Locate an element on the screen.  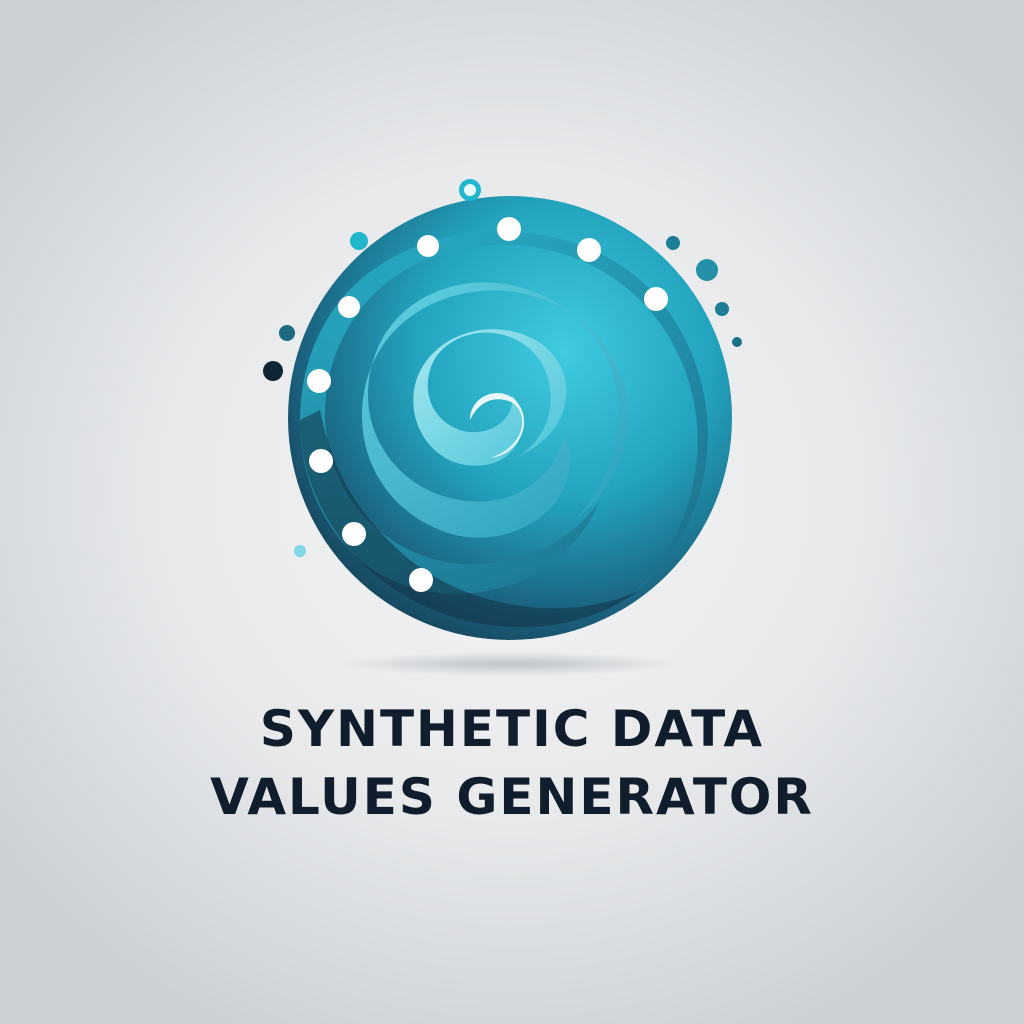
title-line-1: SYNTHETIC DATA is located at coordinates (512, 729).